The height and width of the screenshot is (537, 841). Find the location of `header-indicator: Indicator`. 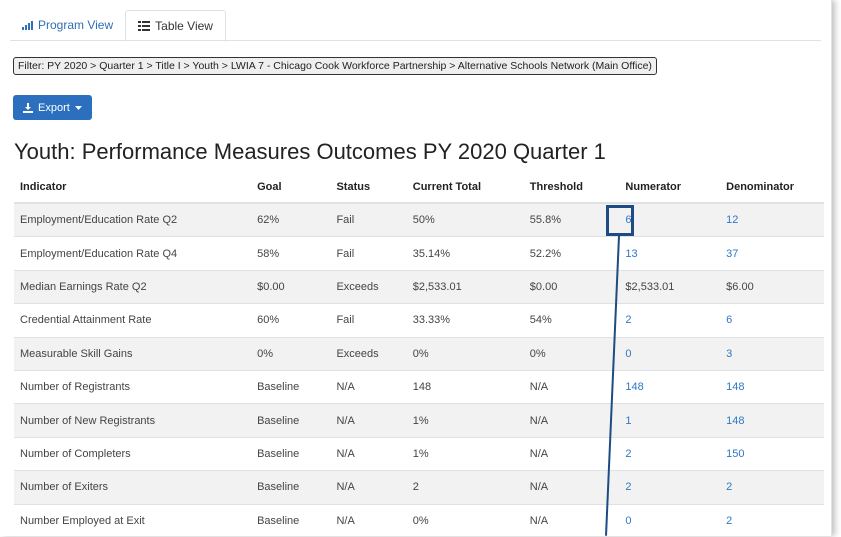

header-indicator: Indicator is located at coordinates (133, 188).